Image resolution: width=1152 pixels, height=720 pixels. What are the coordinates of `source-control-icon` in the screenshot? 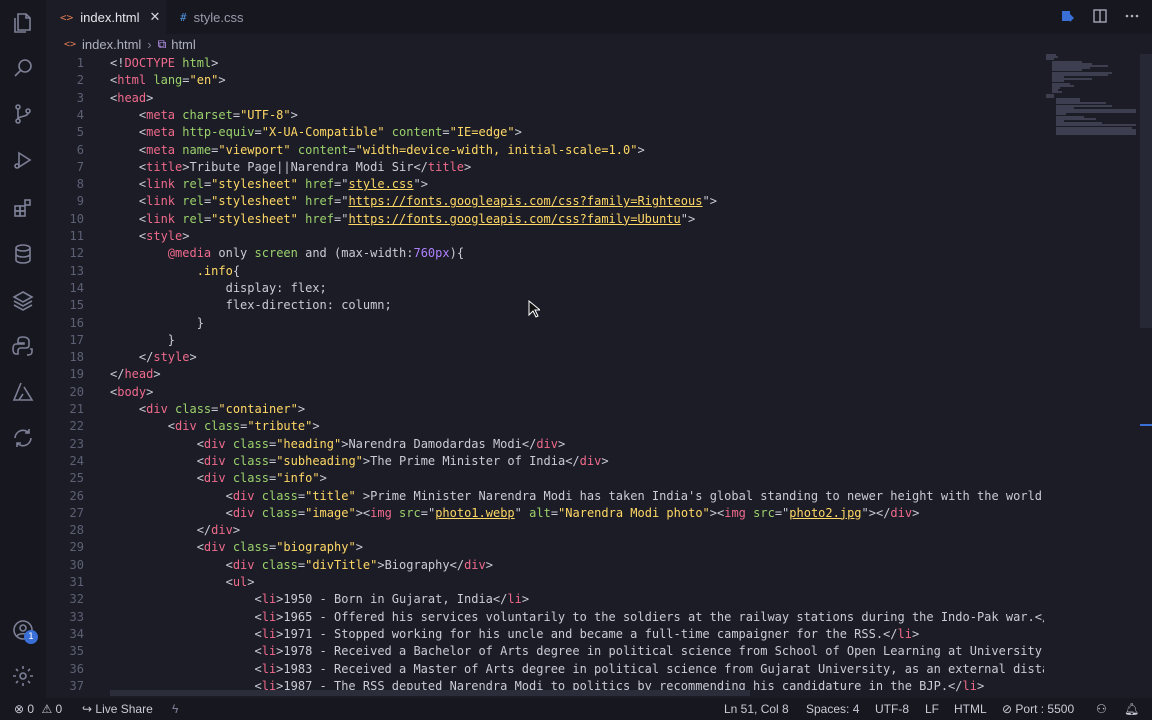 It's located at (23, 114).